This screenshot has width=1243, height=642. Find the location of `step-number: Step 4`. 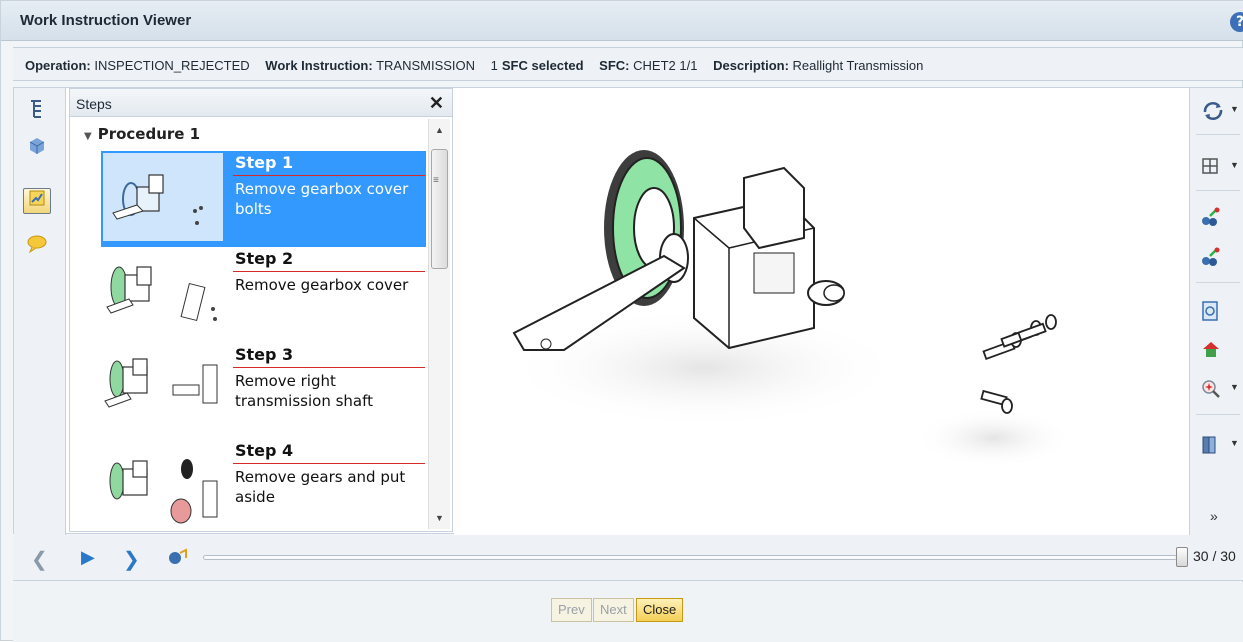

step-number: Step 4 is located at coordinates (264, 450).